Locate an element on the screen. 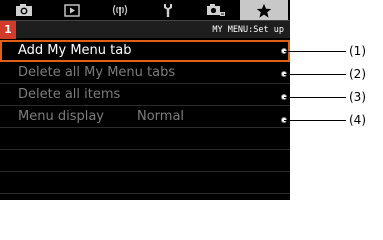  menu-item-add-my-menu-tab: Add My Menu tab is located at coordinates (145, 51).